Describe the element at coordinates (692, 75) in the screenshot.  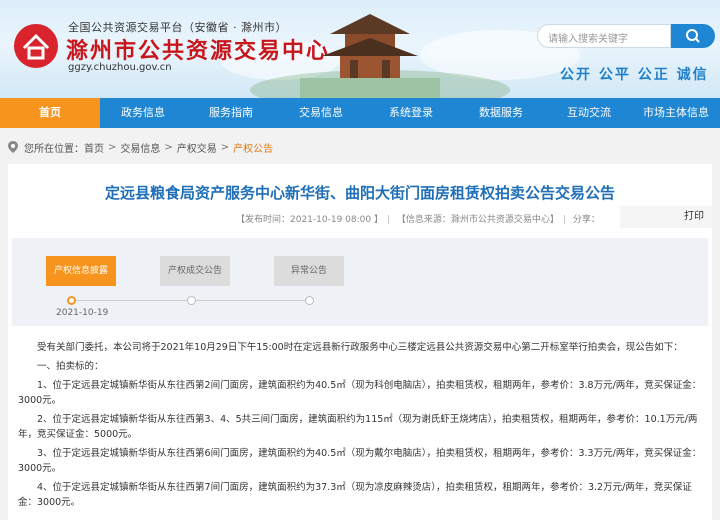
I see `slogan-4: 诚信` at that location.